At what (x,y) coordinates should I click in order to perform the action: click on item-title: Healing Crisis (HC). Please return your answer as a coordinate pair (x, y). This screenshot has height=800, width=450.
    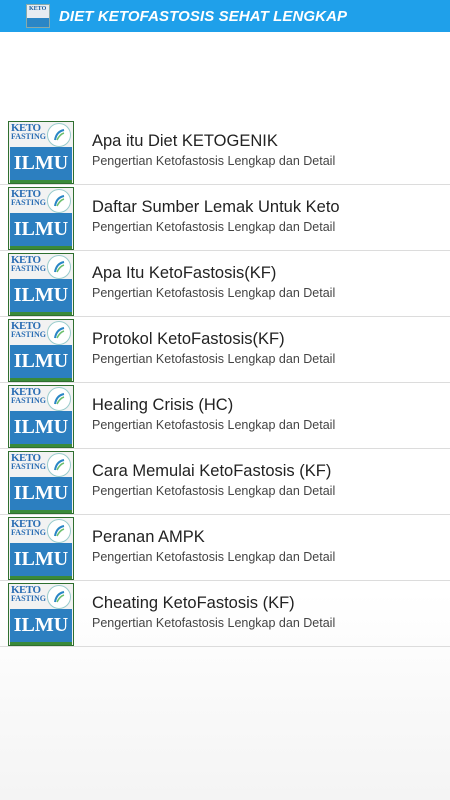
    Looking at the image, I should click on (163, 405).